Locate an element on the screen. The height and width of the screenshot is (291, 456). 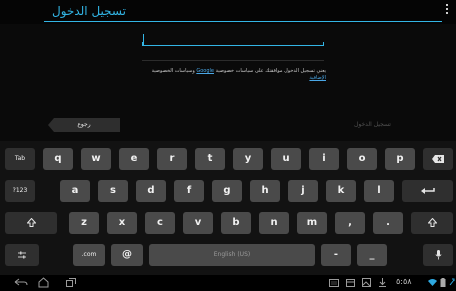
title-bar: تسجيل الدخول is located at coordinates (228, 12).